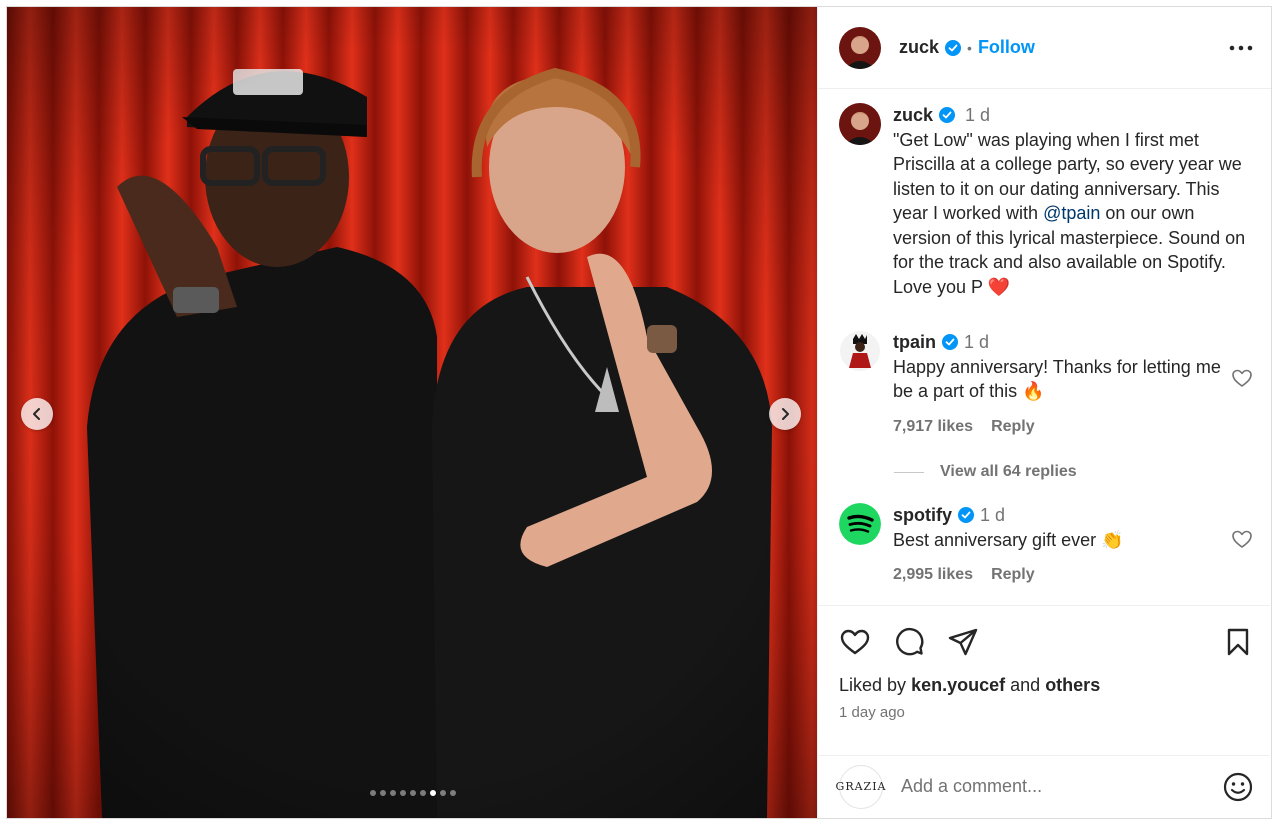 This screenshot has height=828, width=1280. I want to click on liked-by: Liked by ken.youcef and others, so click(1046, 685).